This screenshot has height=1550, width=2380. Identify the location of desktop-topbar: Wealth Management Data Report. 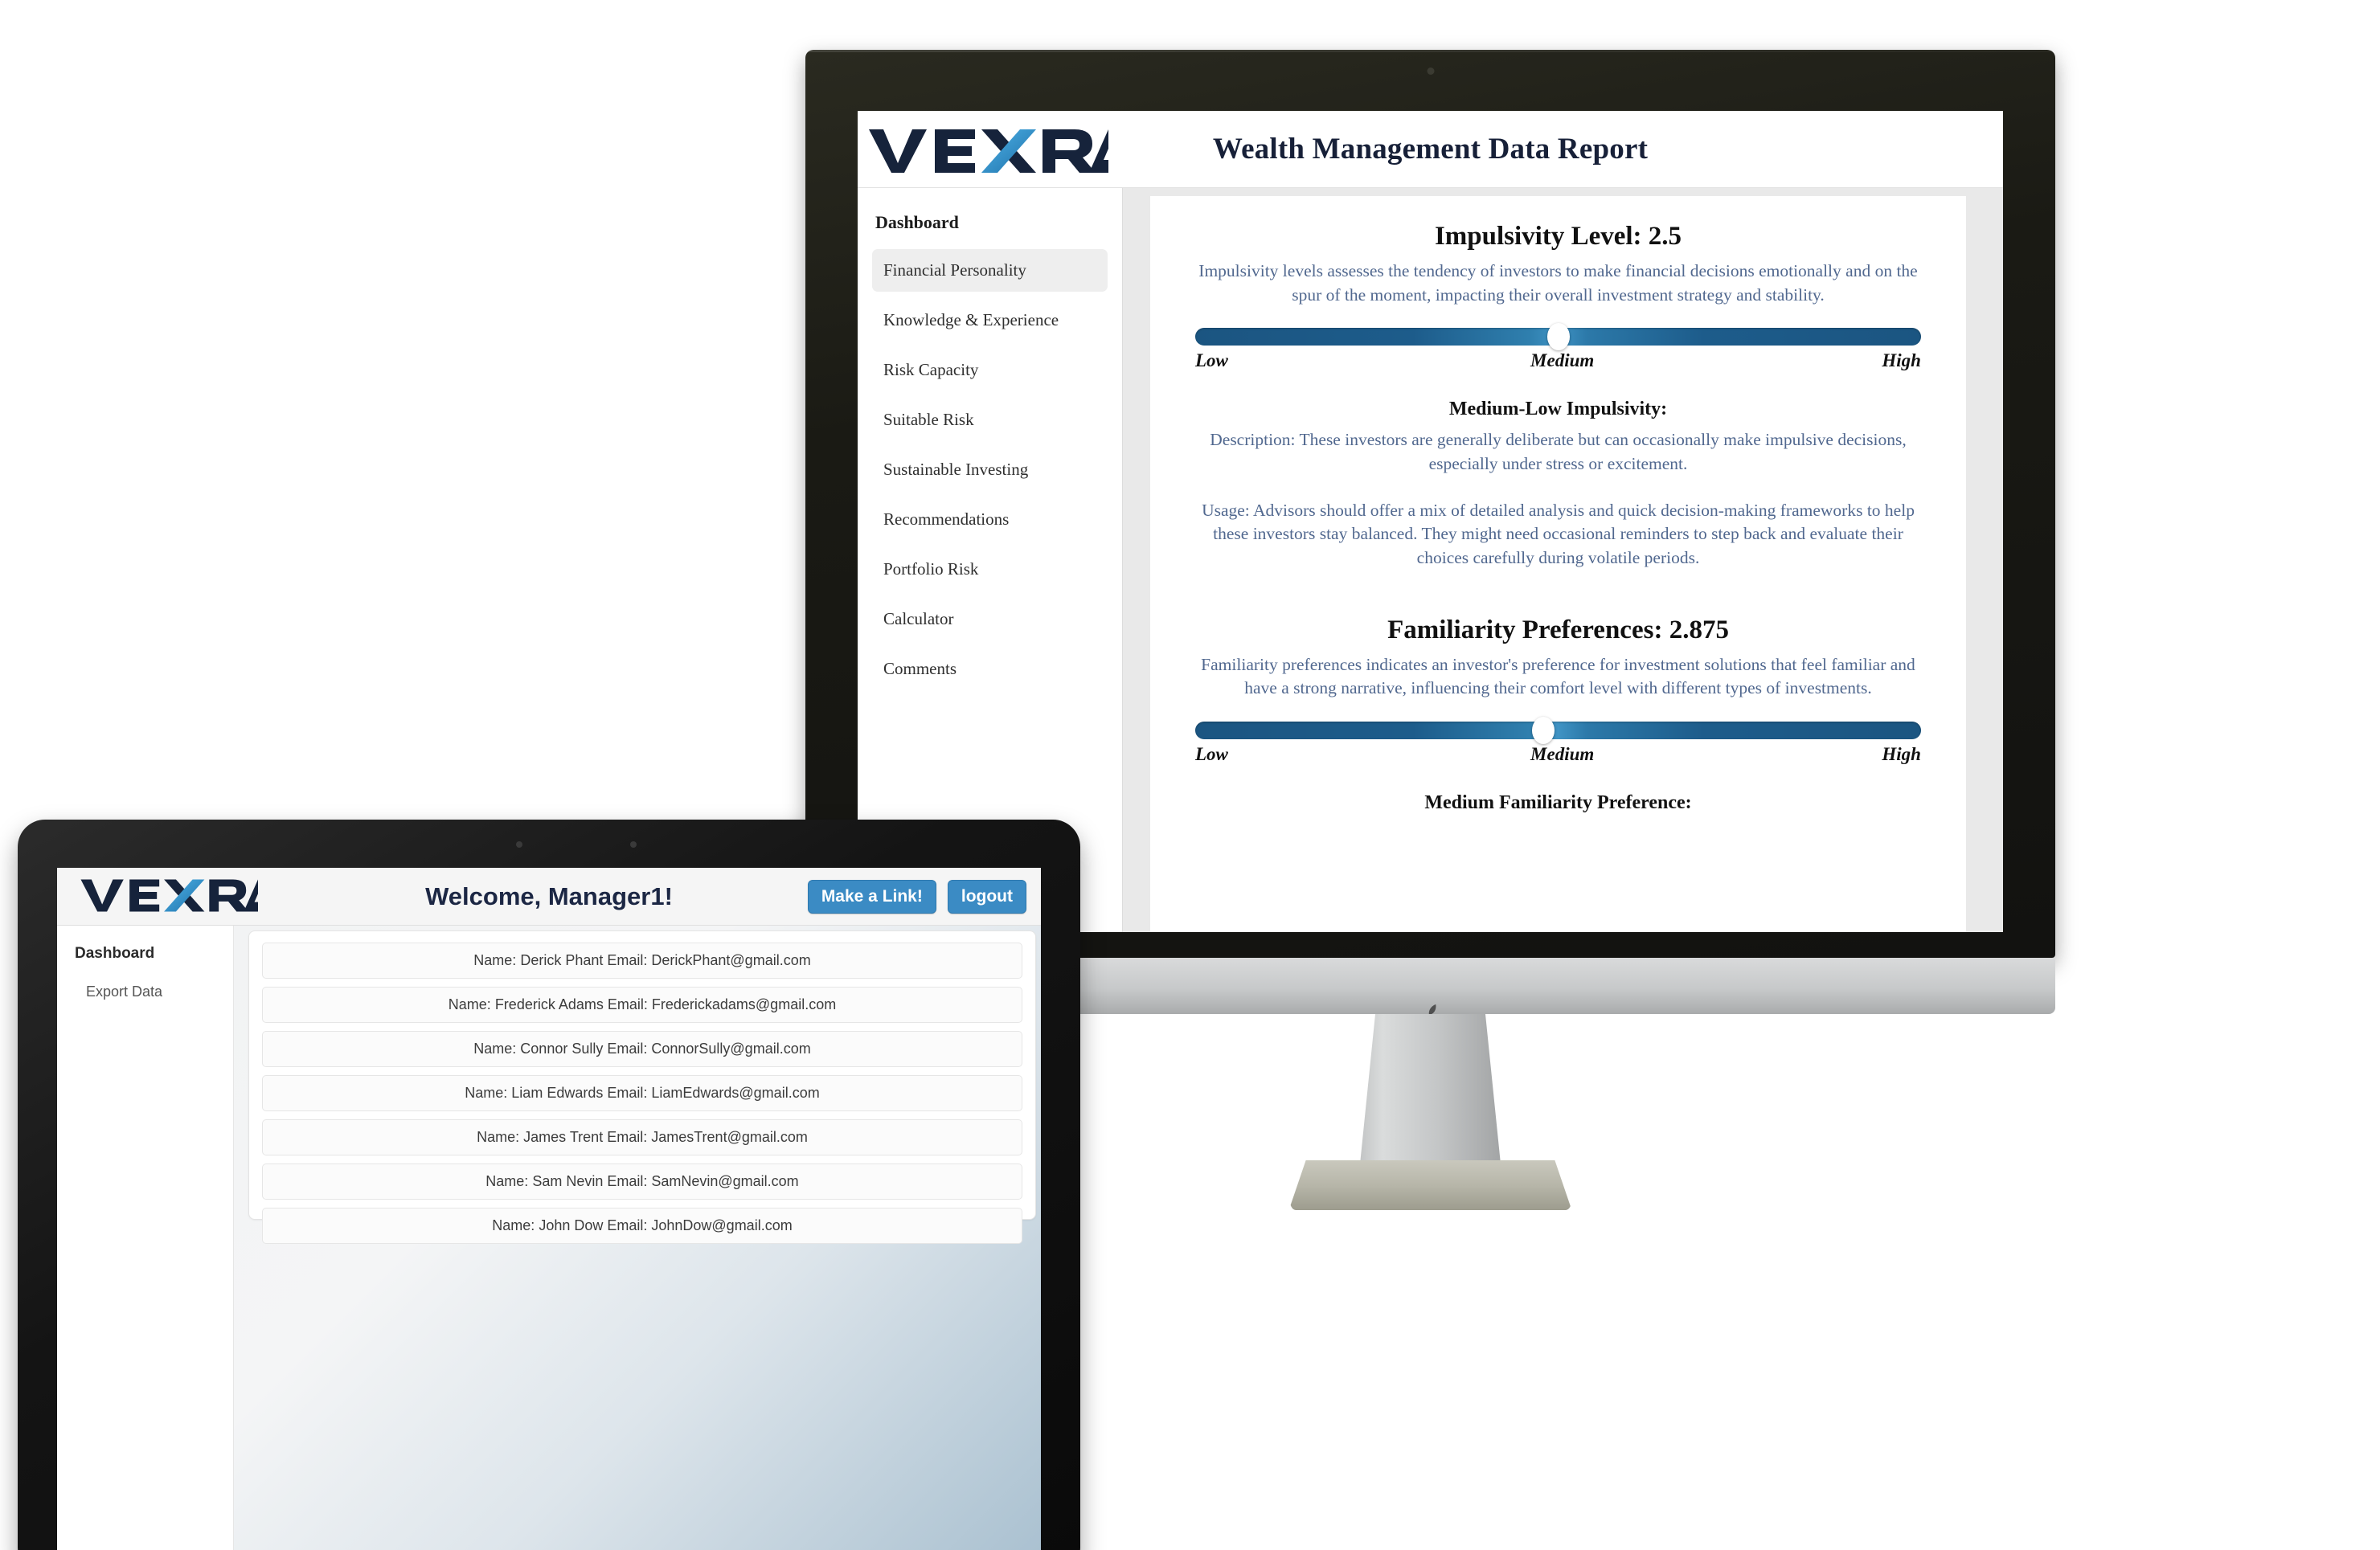
(1430, 149).